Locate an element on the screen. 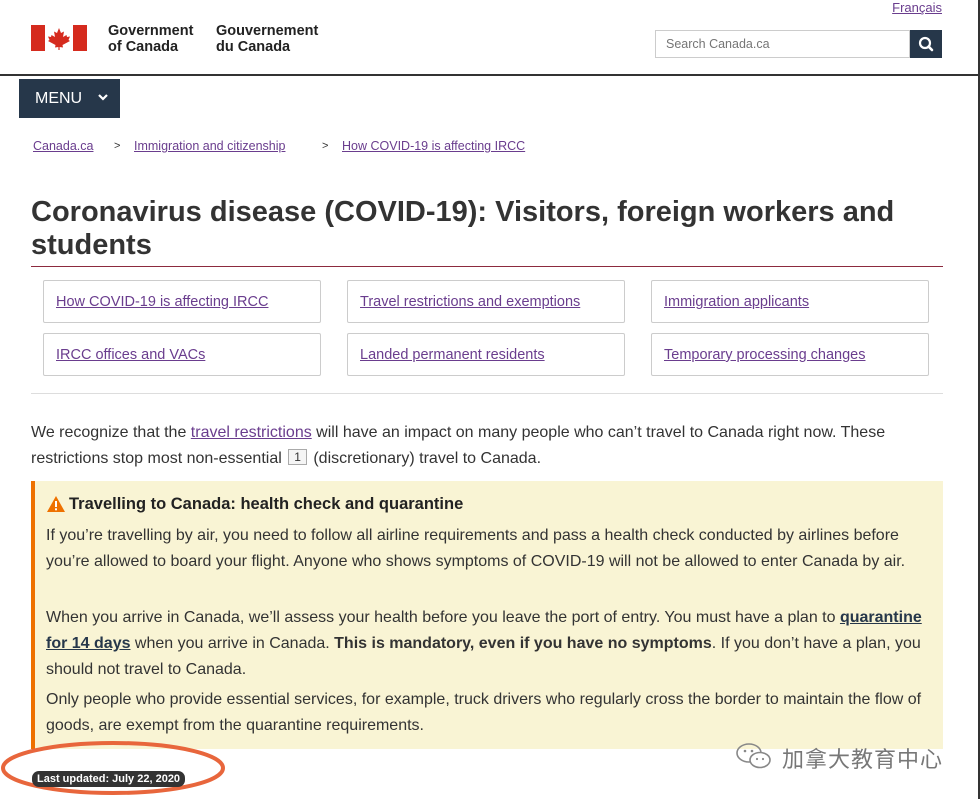  gov-en-line1: Government is located at coordinates (151, 31).